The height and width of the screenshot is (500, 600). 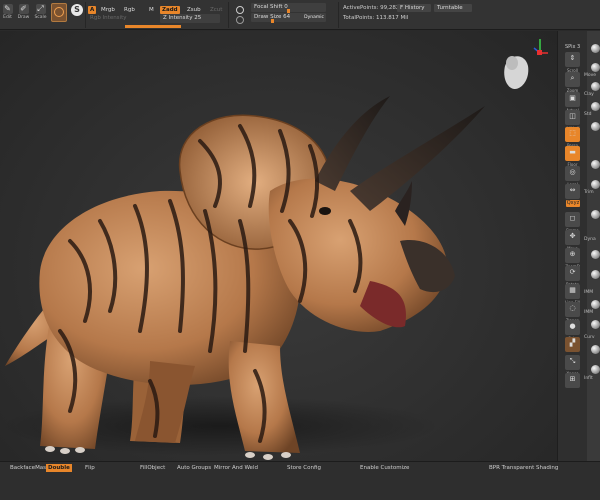 I want to click on rotate-tool-button, so click(x=59, y=12).